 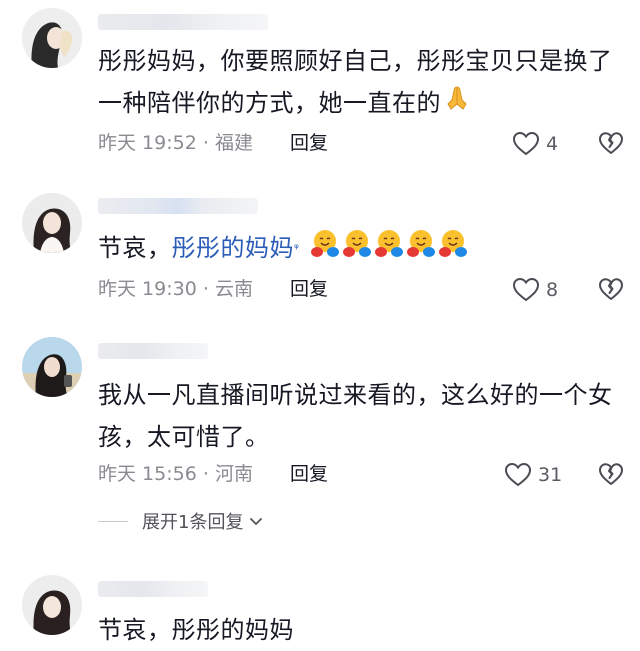 What do you see at coordinates (360, 630) in the screenshot?
I see `comment-text: 节哀，彤彤的妈妈` at bounding box center [360, 630].